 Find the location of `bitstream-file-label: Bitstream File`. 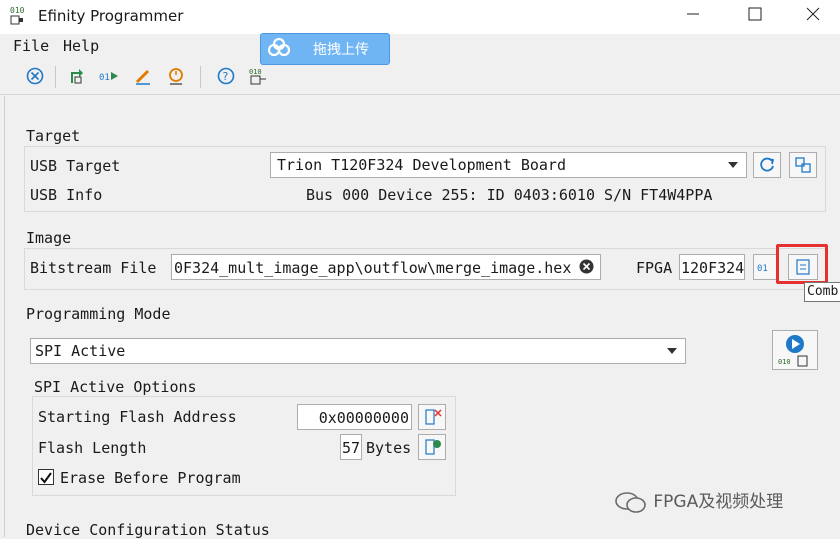

bitstream-file-label: Bitstream File is located at coordinates (93, 268).